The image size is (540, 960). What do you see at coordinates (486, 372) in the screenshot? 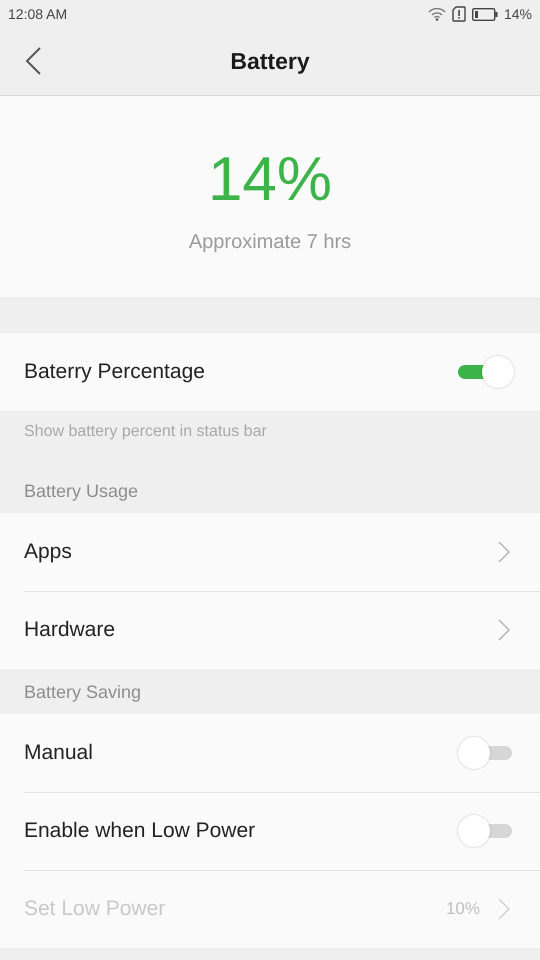
I see `toggle-switch` at bounding box center [486, 372].